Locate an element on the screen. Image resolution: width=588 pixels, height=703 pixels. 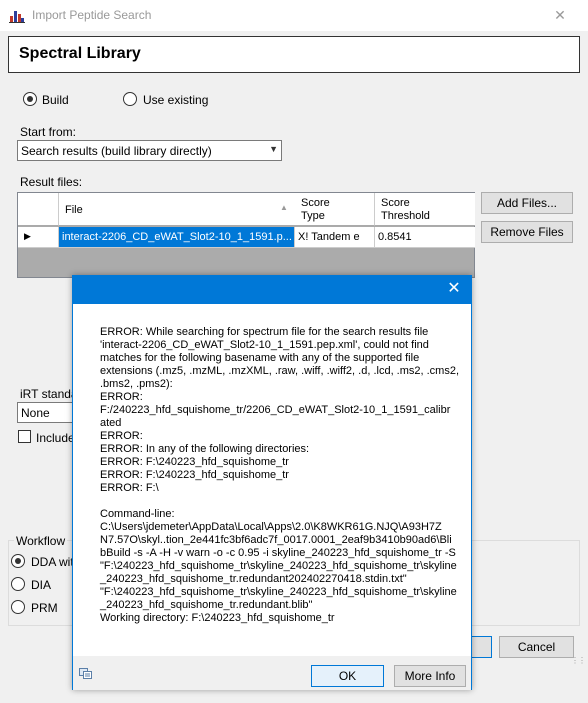
workflow-dda-radio is located at coordinates (18, 561).